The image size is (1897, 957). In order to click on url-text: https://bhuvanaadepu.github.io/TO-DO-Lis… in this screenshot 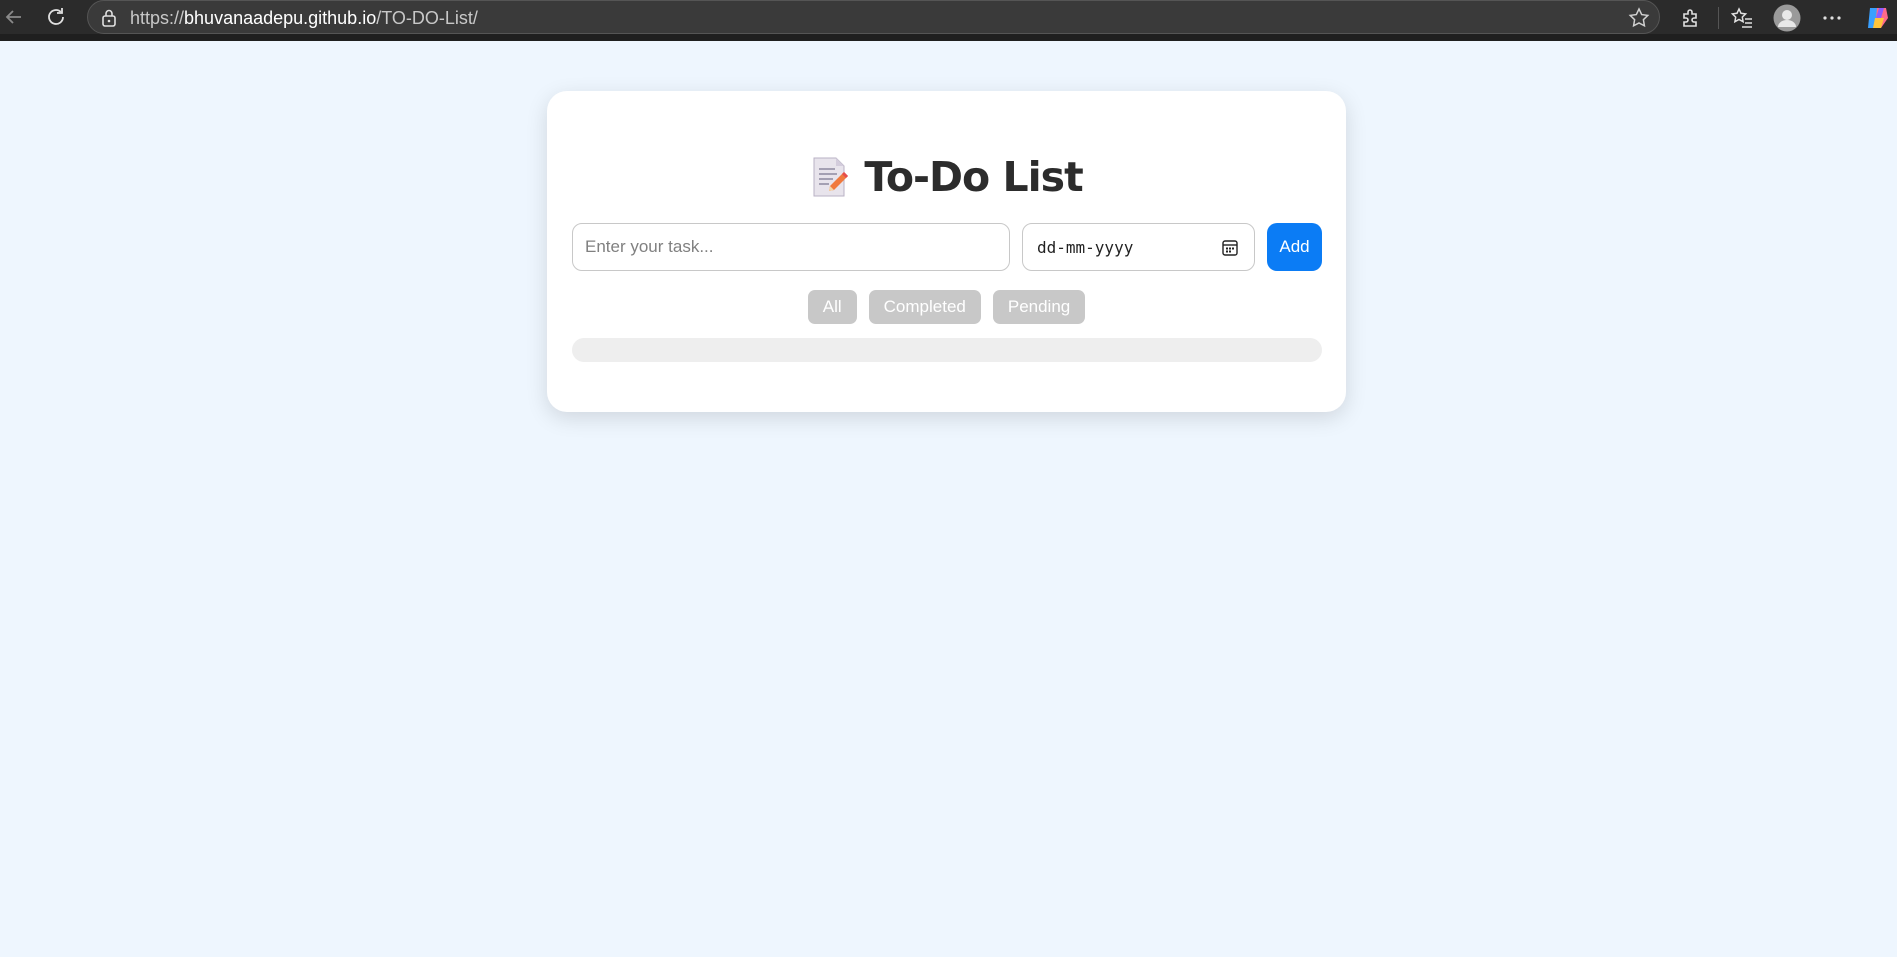, I will do `click(304, 18)`.